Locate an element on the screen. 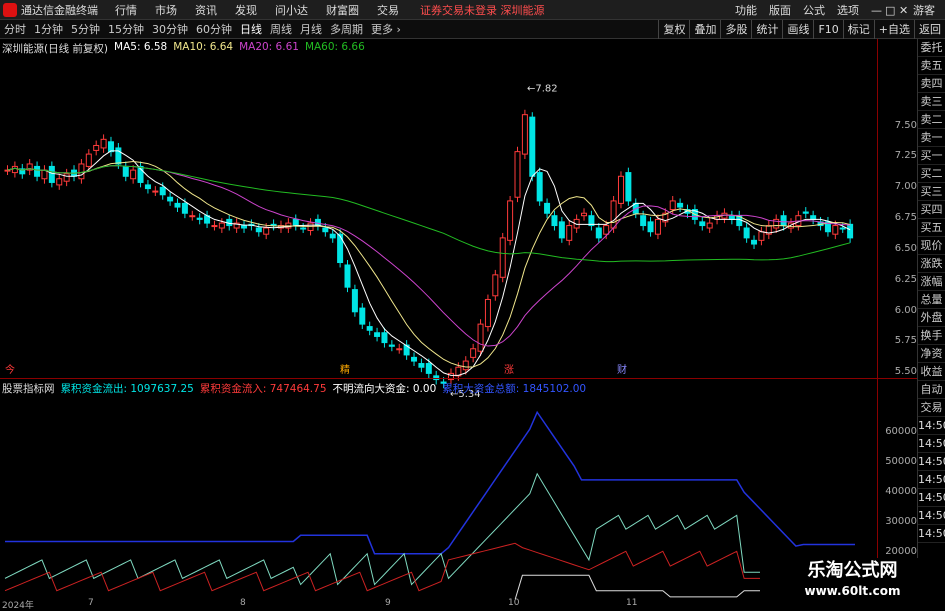 This screenshot has width=945, height=611. panel-item: 涨幅 is located at coordinates (931, 282).